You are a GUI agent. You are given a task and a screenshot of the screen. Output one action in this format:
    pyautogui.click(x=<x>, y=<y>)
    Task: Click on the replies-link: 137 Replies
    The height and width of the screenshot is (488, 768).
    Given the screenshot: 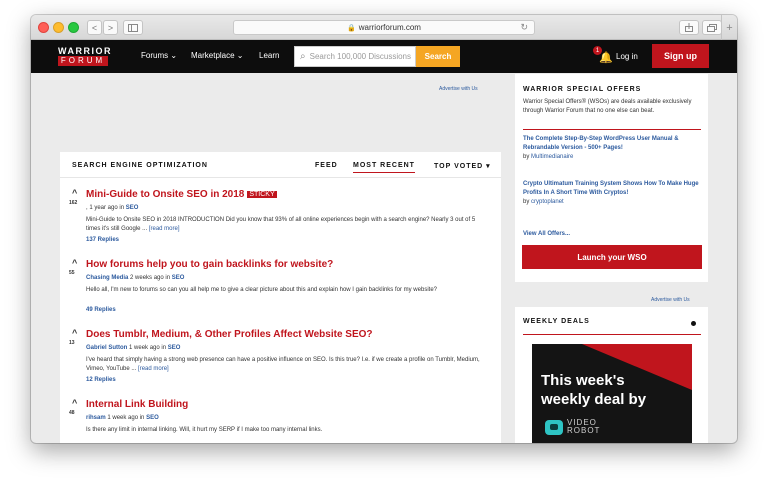 What is the action you would take?
    pyautogui.click(x=102, y=240)
    